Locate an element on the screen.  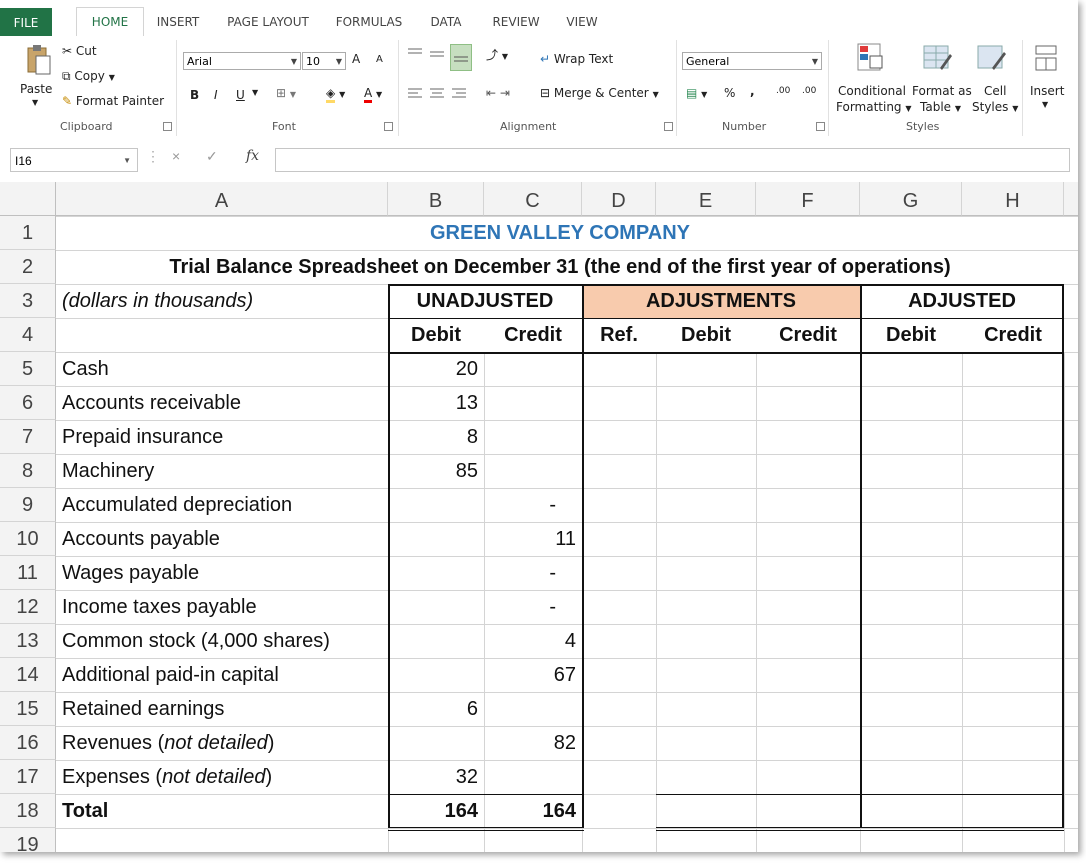
paste-icon is located at coordinates (38, 61).